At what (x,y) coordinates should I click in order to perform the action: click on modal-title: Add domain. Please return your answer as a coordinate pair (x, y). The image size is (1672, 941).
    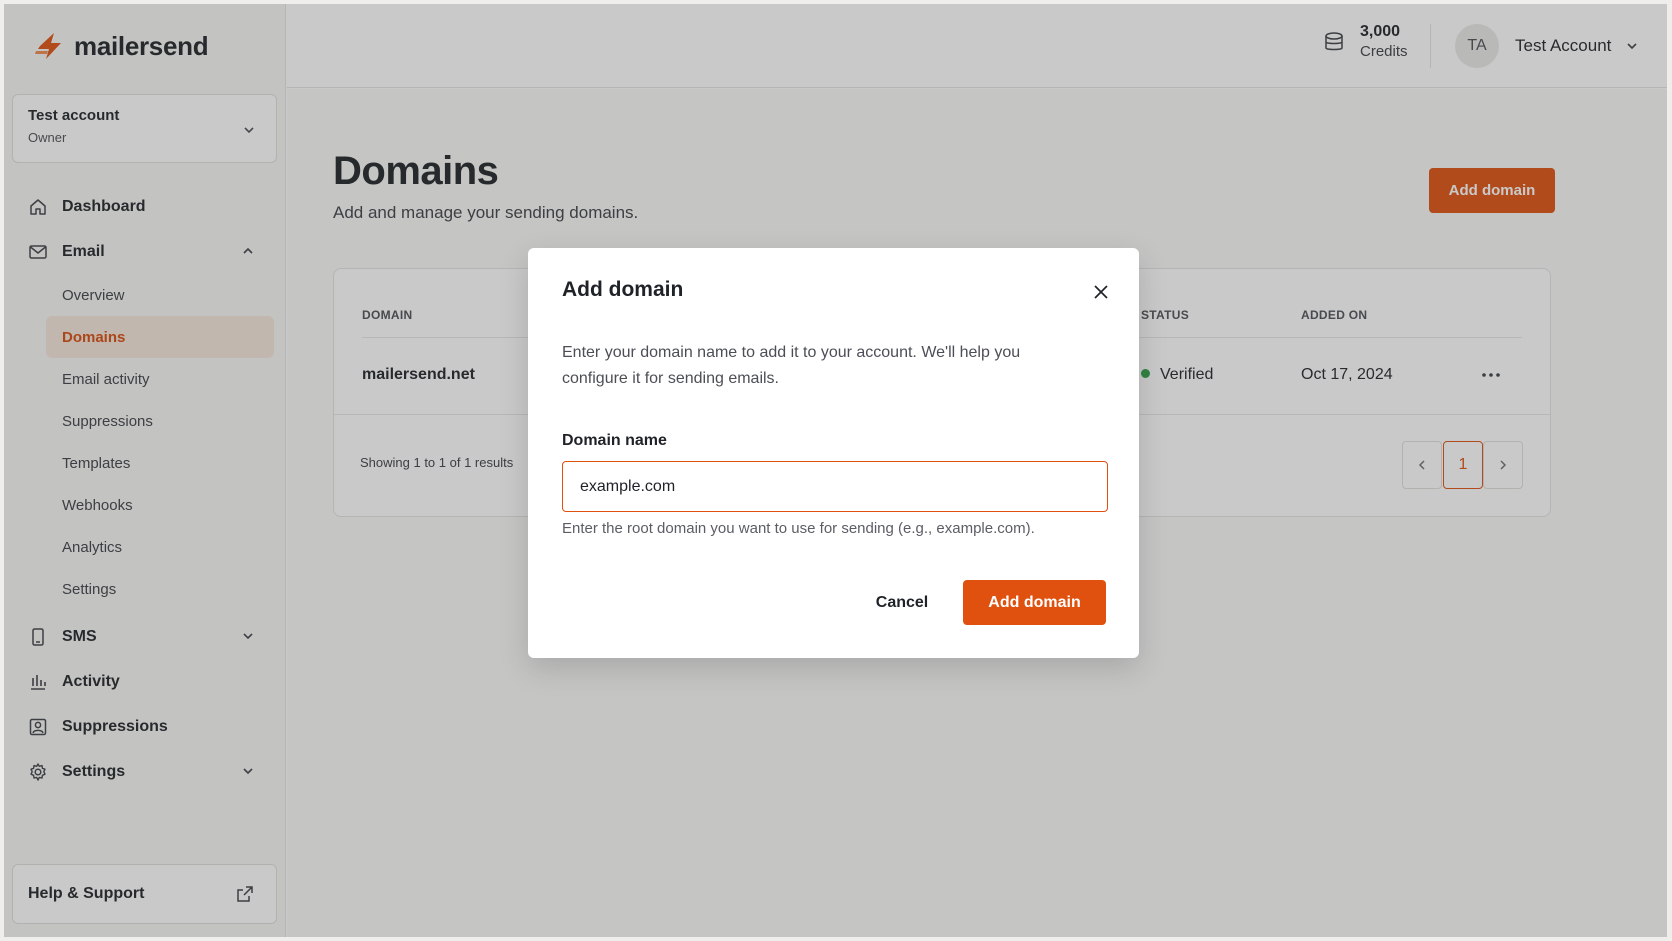
    Looking at the image, I should click on (623, 289).